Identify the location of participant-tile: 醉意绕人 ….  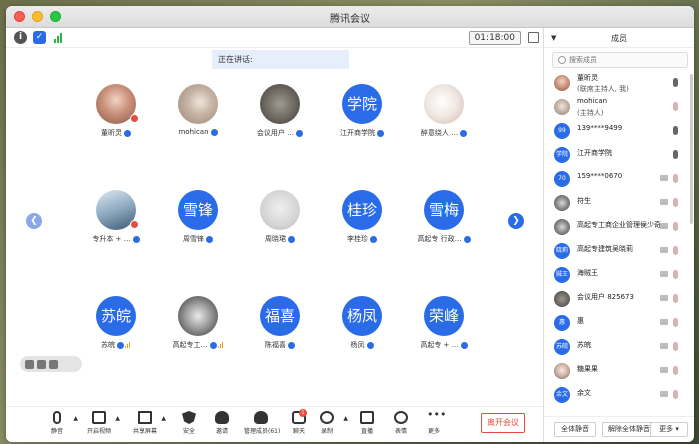
(444, 120).